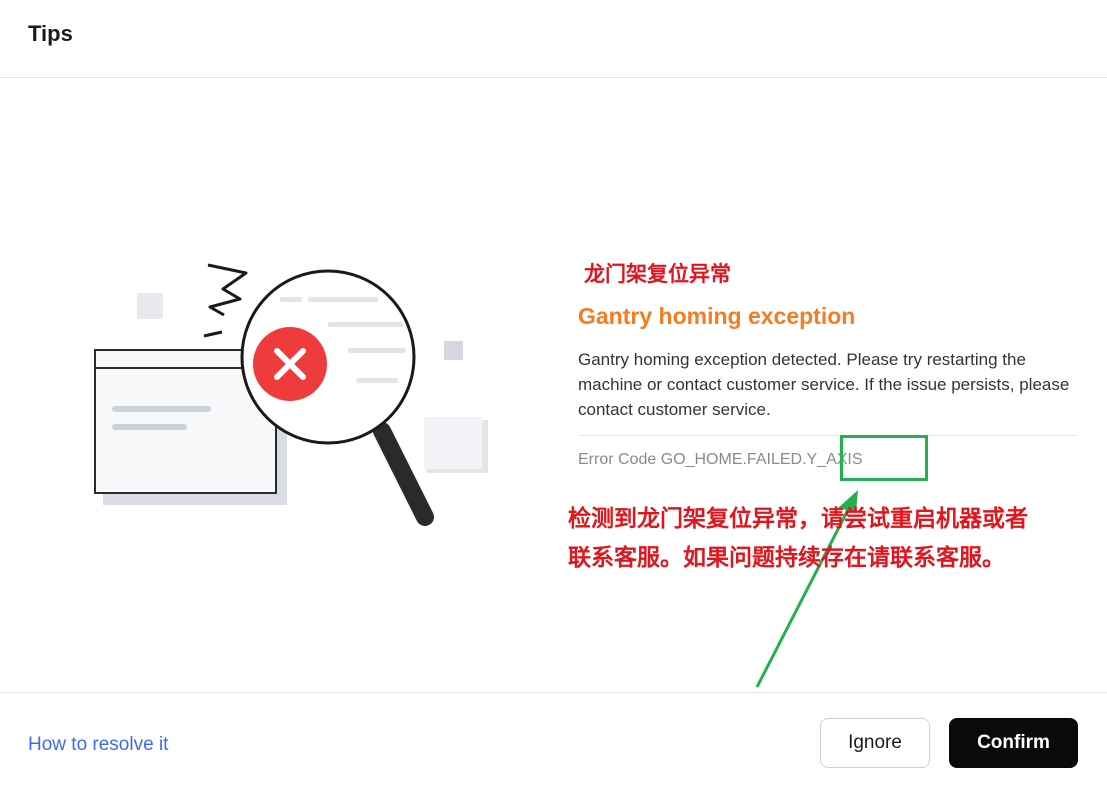 The width and height of the screenshot is (1107, 788). Describe the element at coordinates (553, 39) in the screenshot. I see `dialog-header: Tips` at that location.